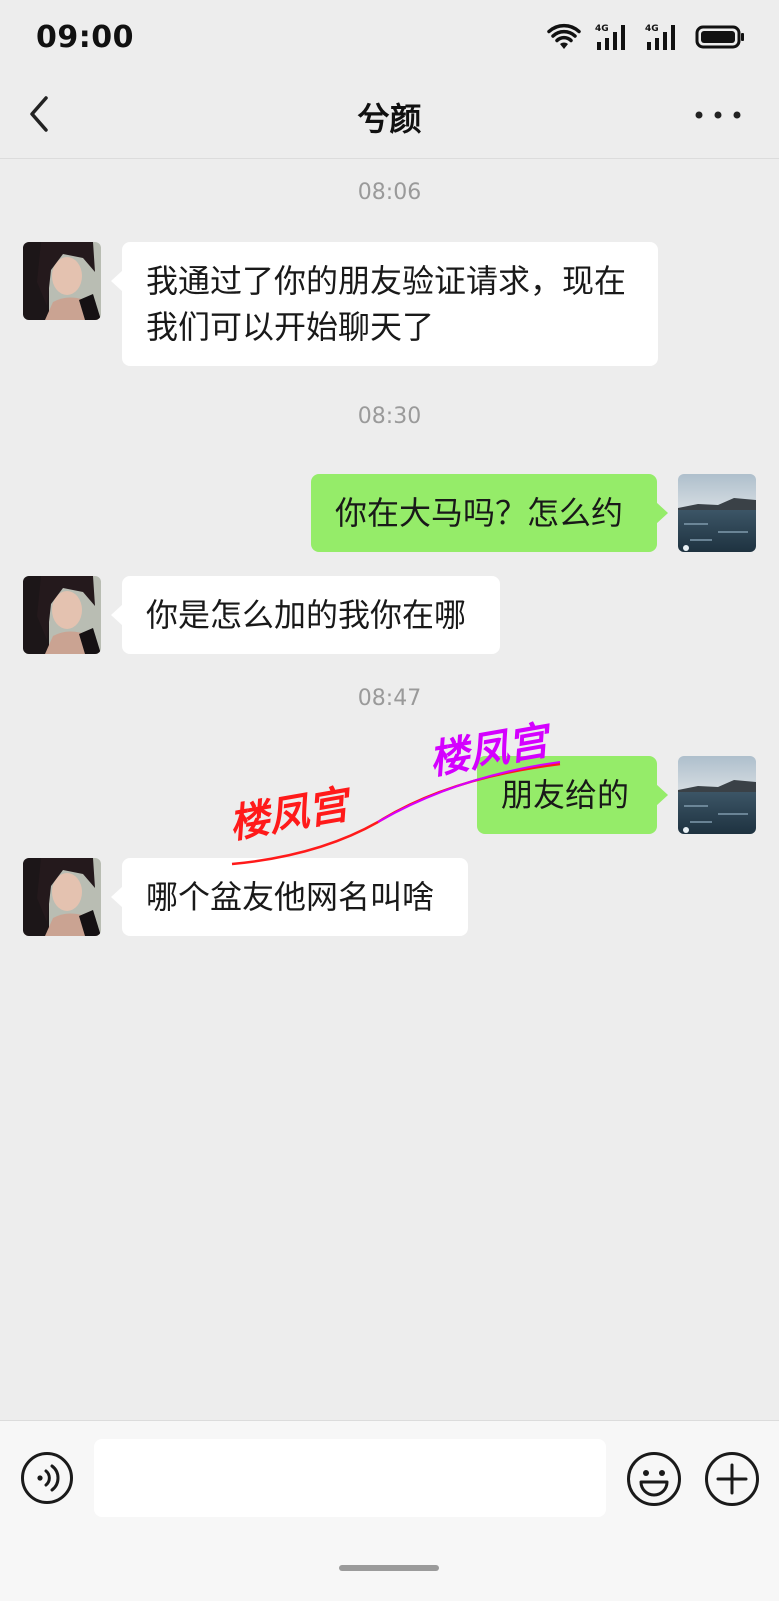 Image resolution: width=779 pixels, height=1601 pixels. I want to click on home-indicator, so click(389, 1568).